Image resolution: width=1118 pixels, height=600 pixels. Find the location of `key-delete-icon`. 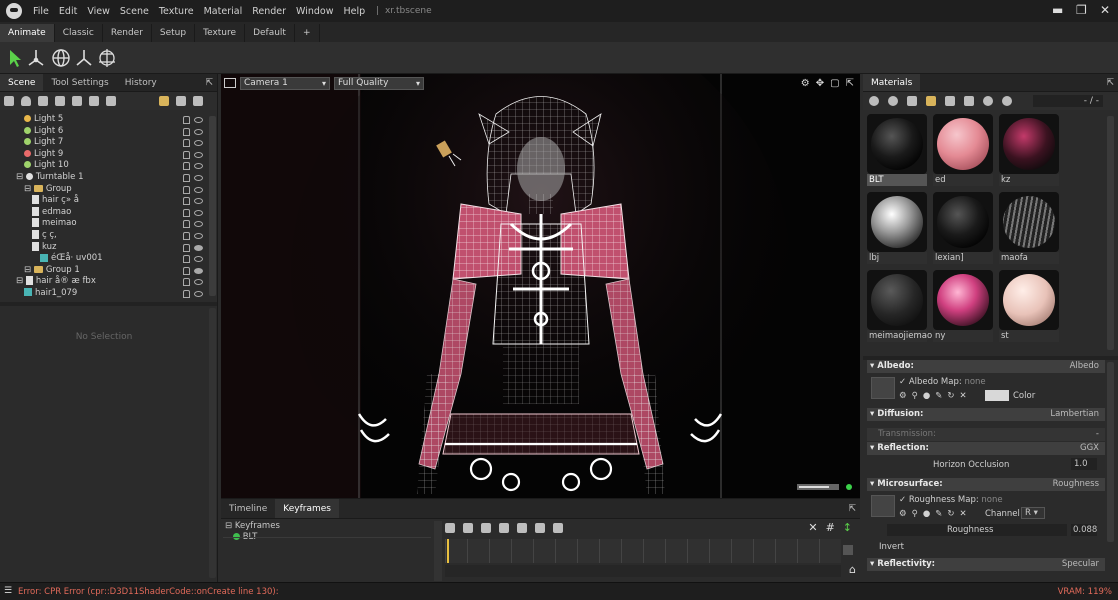

key-delete-icon is located at coordinates (540, 528).